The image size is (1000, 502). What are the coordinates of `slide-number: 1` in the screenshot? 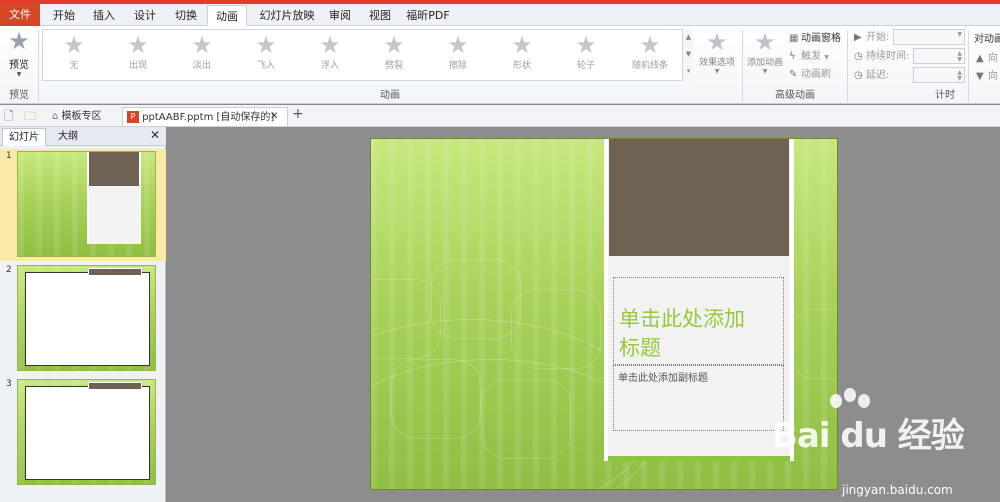 It's located at (9, 156).